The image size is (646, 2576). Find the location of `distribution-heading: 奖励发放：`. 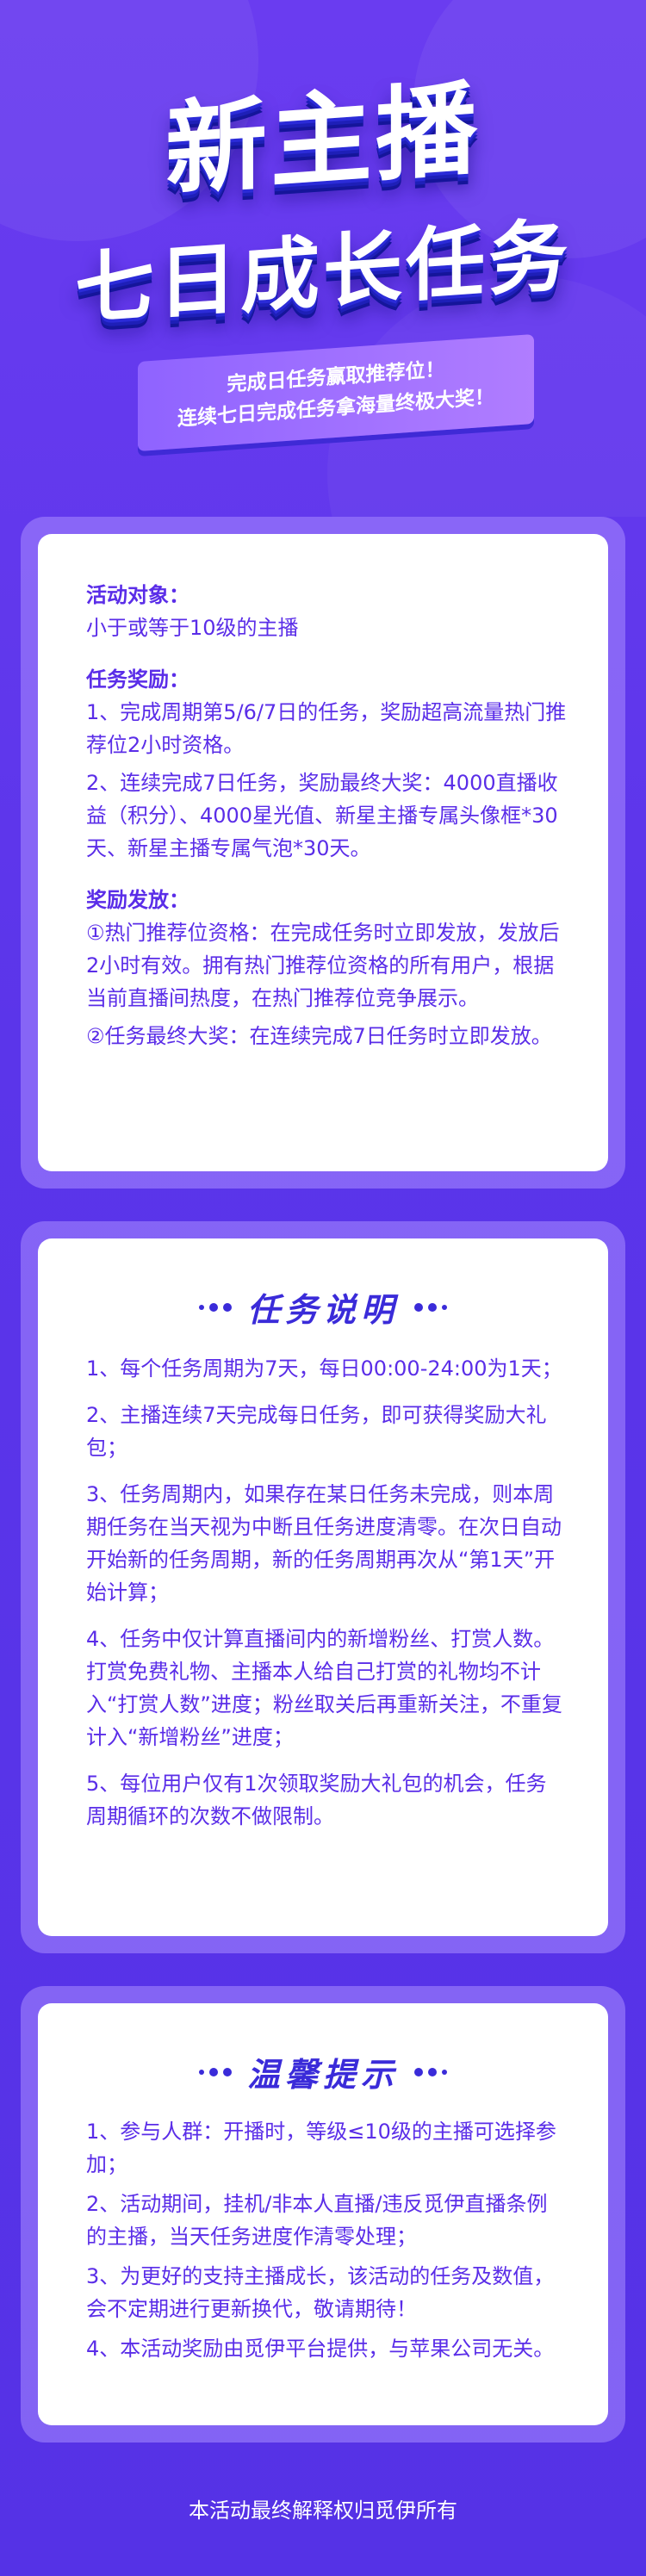

distribution-heading: 奖励发放： is located at coordinates (137, 900).